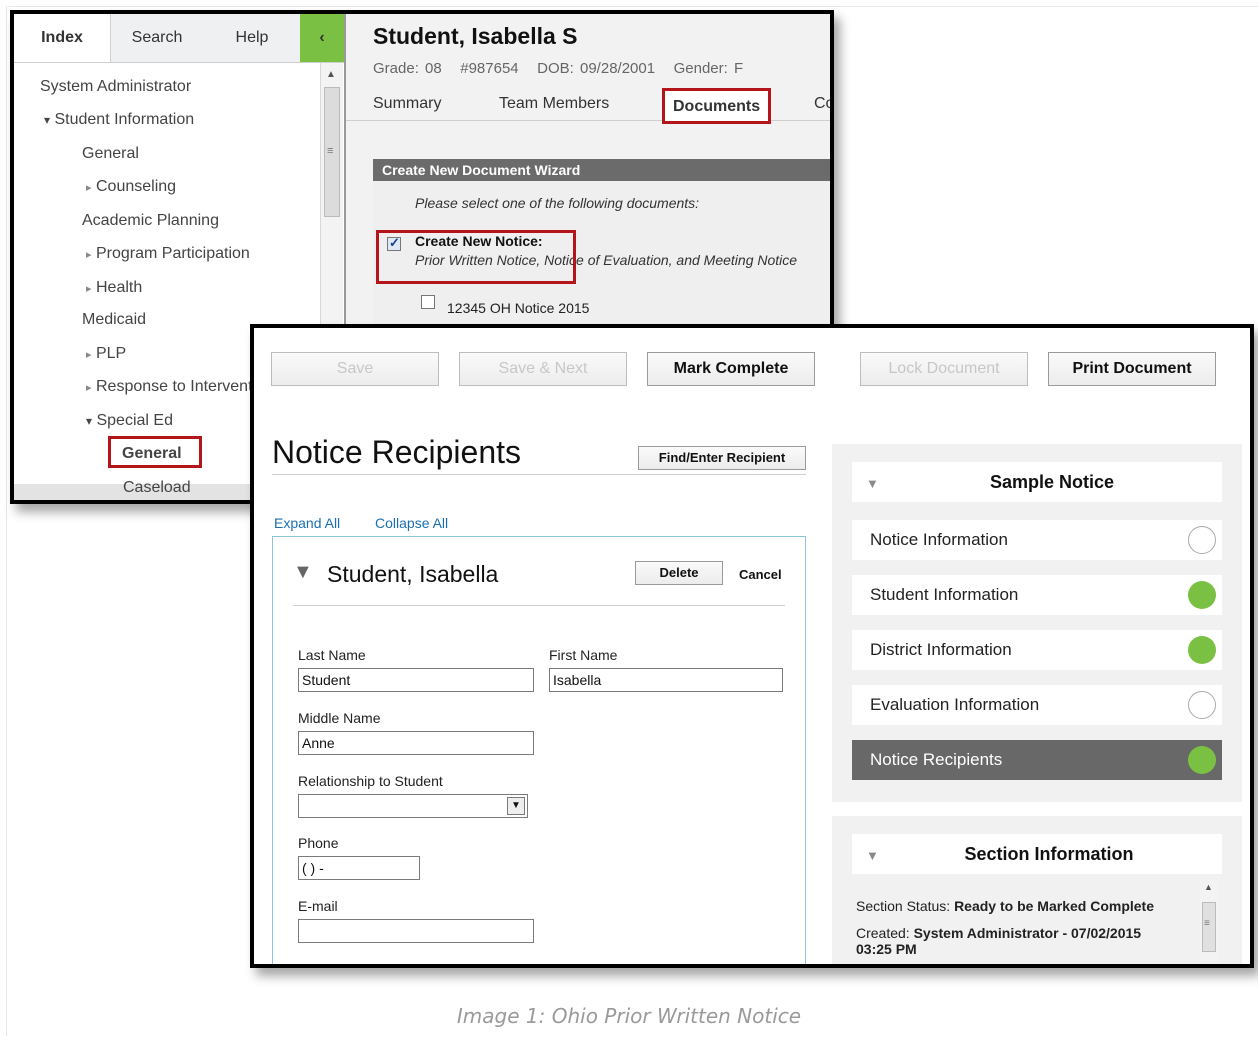 This screenshot has height=1037, width=1258. I want to click on tree-item-label: Response to Intervention, so click(184, 386).